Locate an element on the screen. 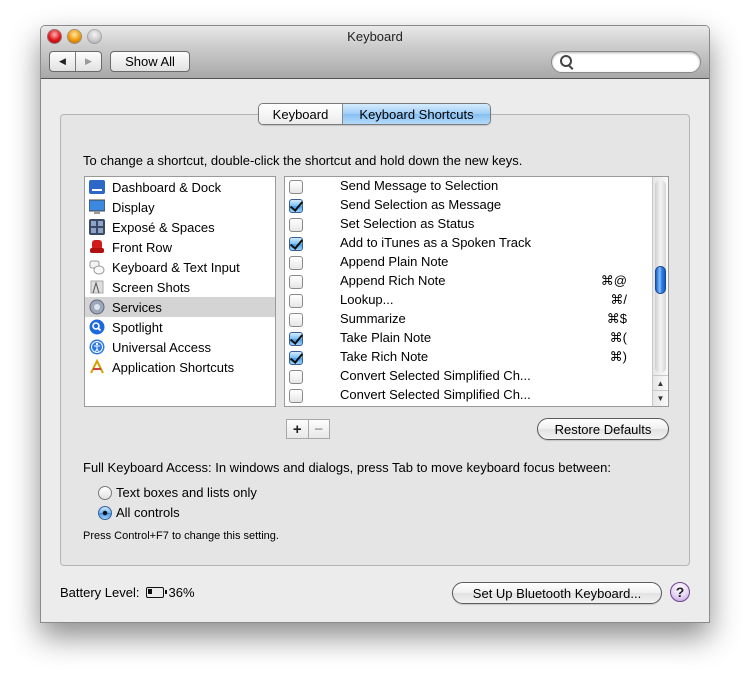  keyboard-text-input-icon is located at coordinates (97, 267).